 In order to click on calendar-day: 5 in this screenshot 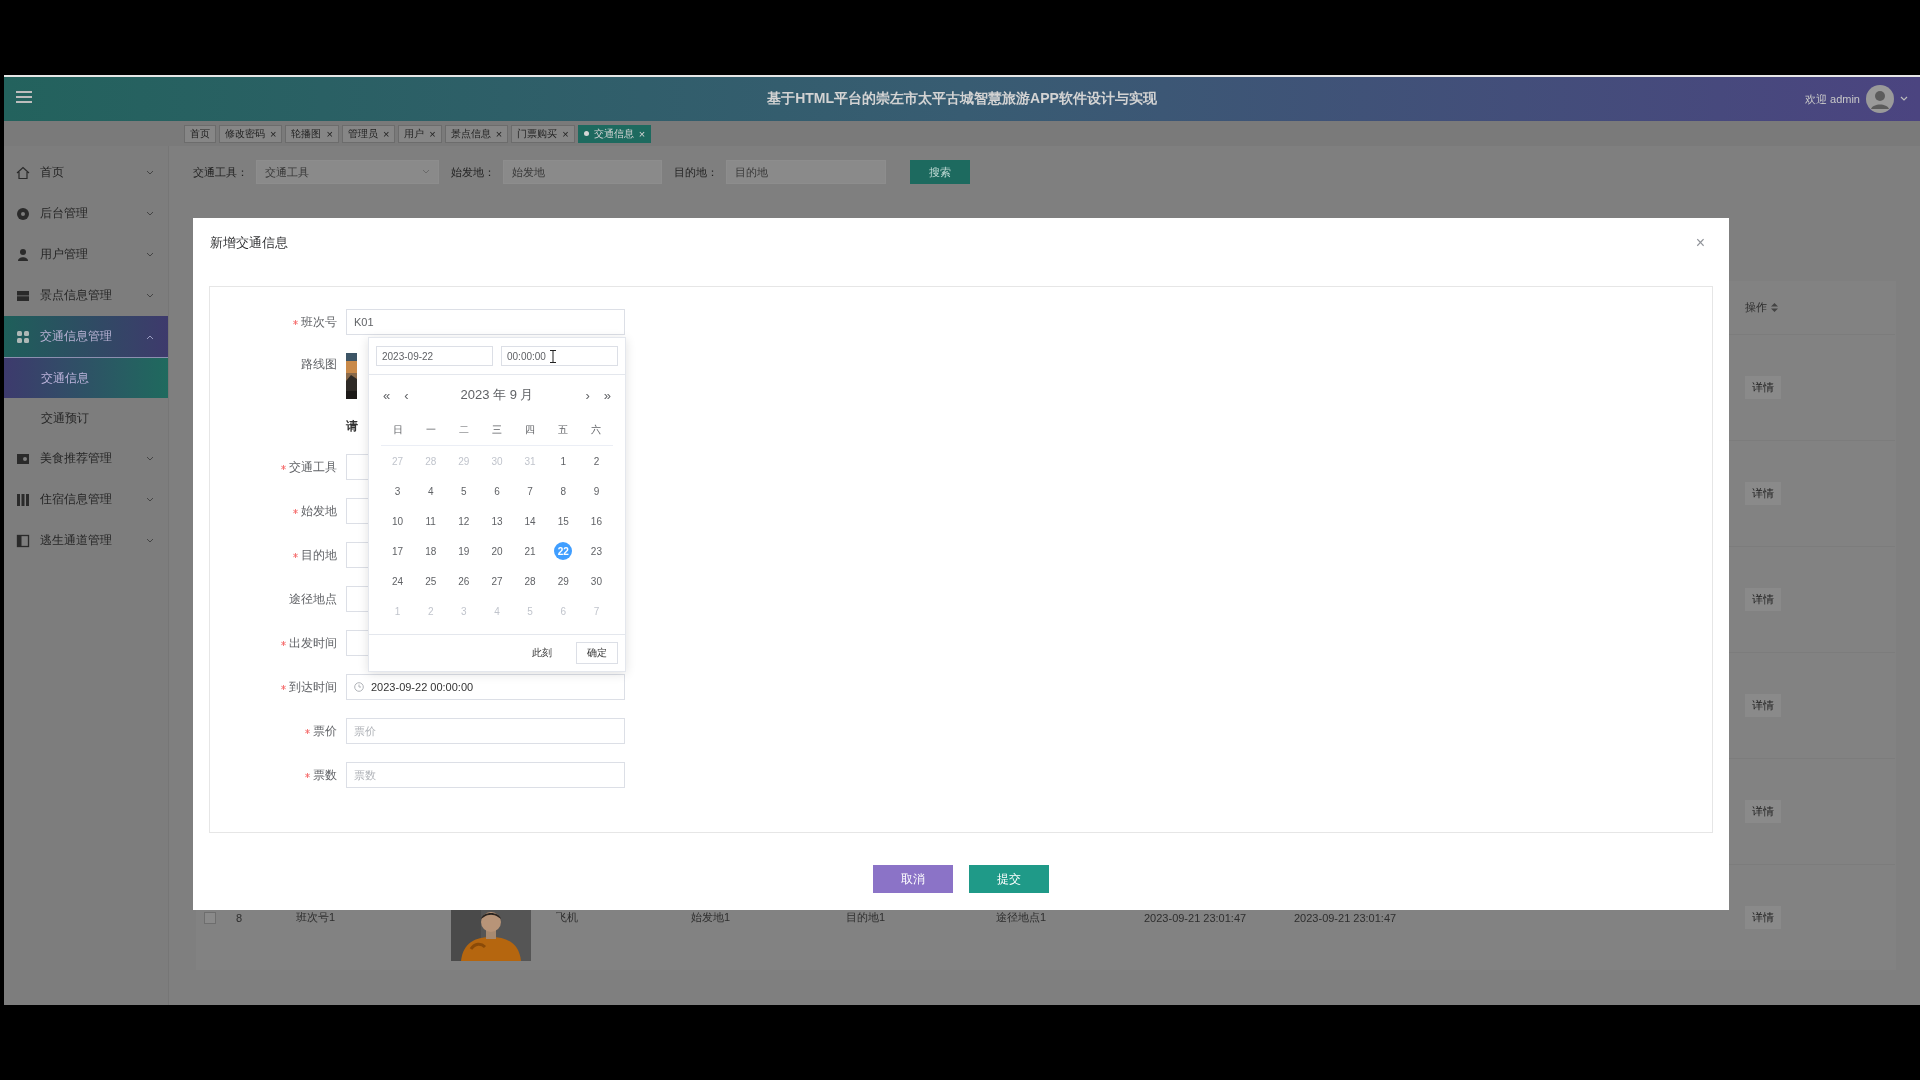, I will do `click(463, 491)`.